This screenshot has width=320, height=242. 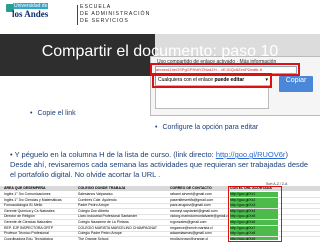 What do you see at coordinates (94, 210) in the screenshot?
I see `table-cell: Colegio Don Alberto` at bounding box center [94, 210].